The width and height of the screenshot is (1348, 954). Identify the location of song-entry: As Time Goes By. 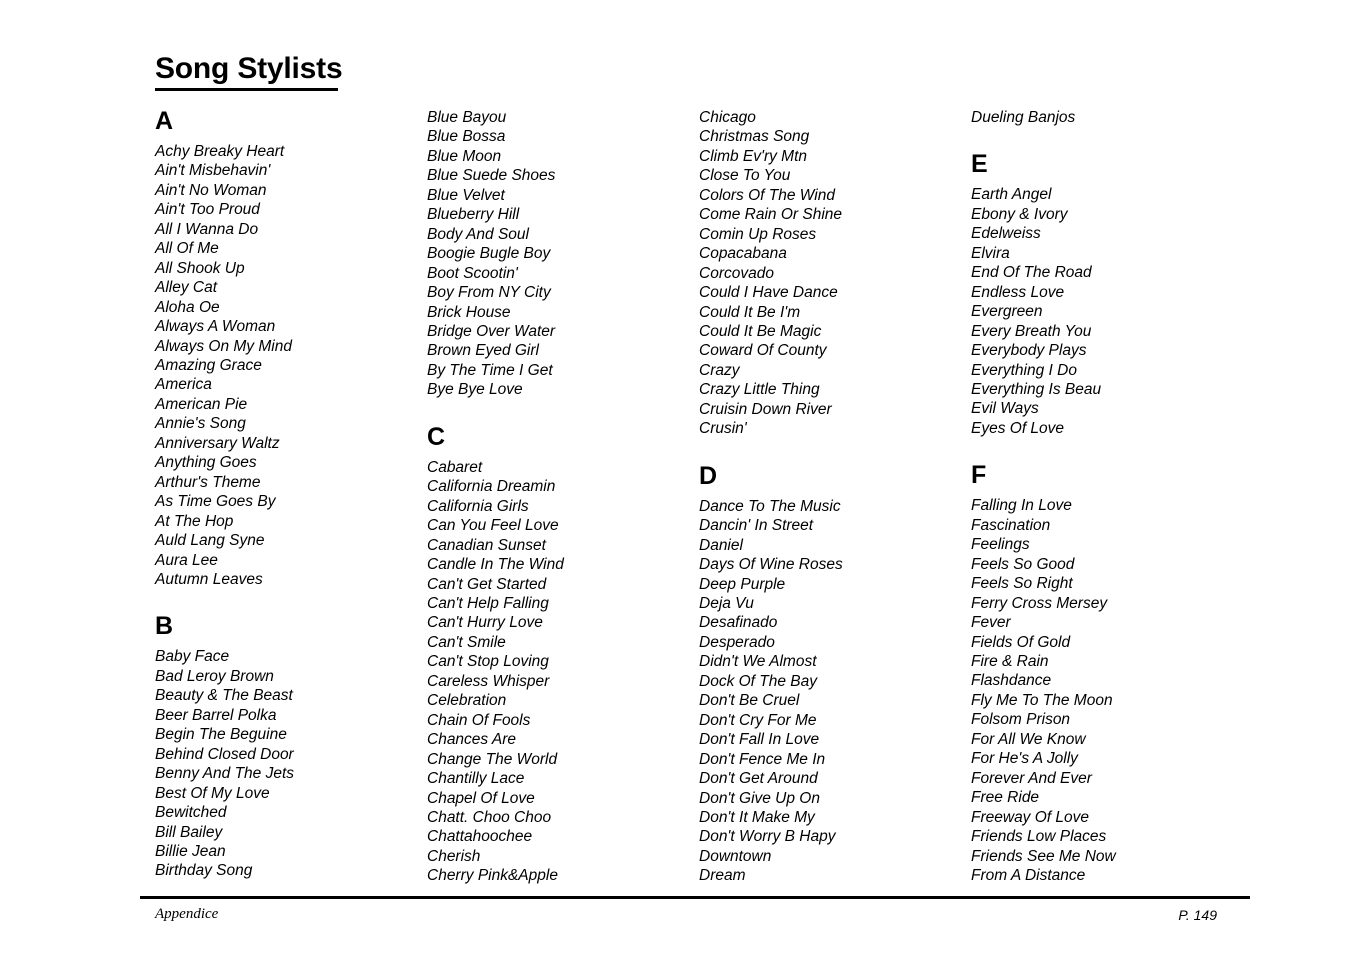
(215, 502).